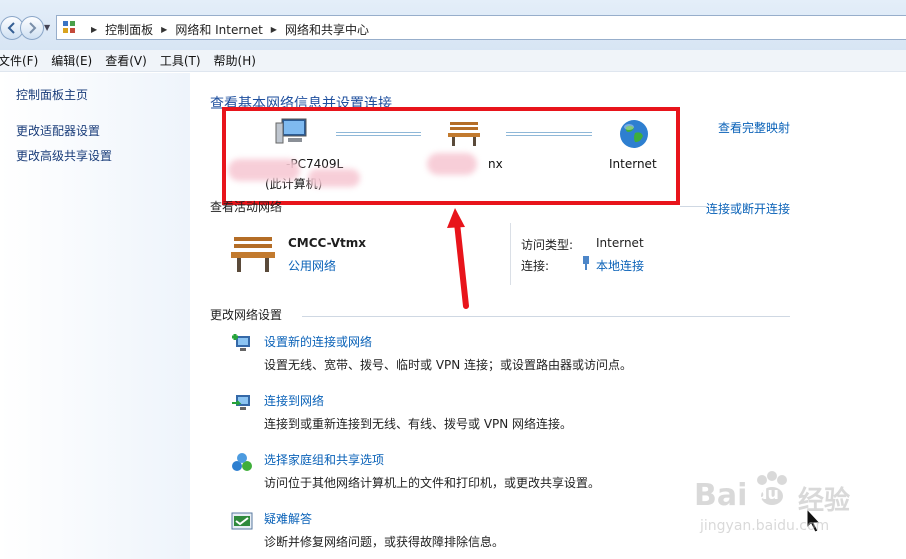 Image resolution: width=906 pixels, height=559 pixels. I want to click on back-arrow-icon, so click(11, 28).